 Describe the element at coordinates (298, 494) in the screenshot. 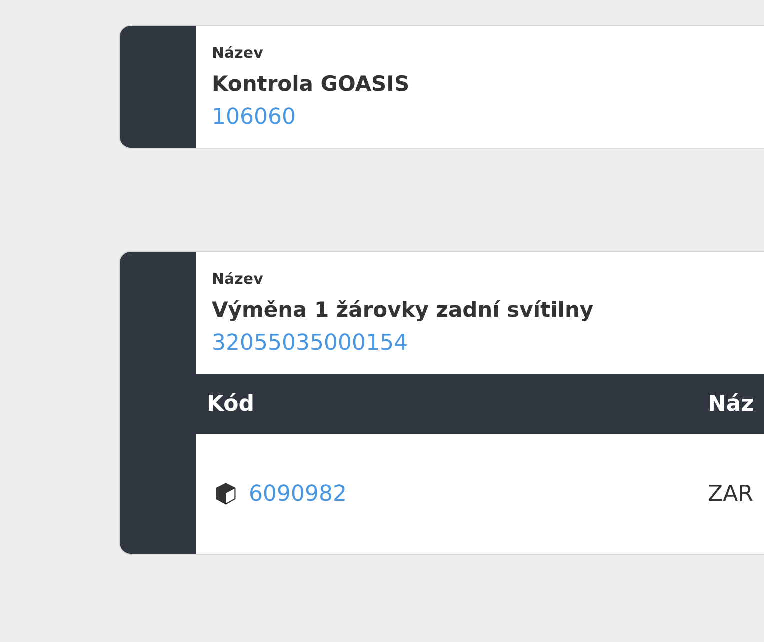

I see `part-code-link: 6090982` at that location.